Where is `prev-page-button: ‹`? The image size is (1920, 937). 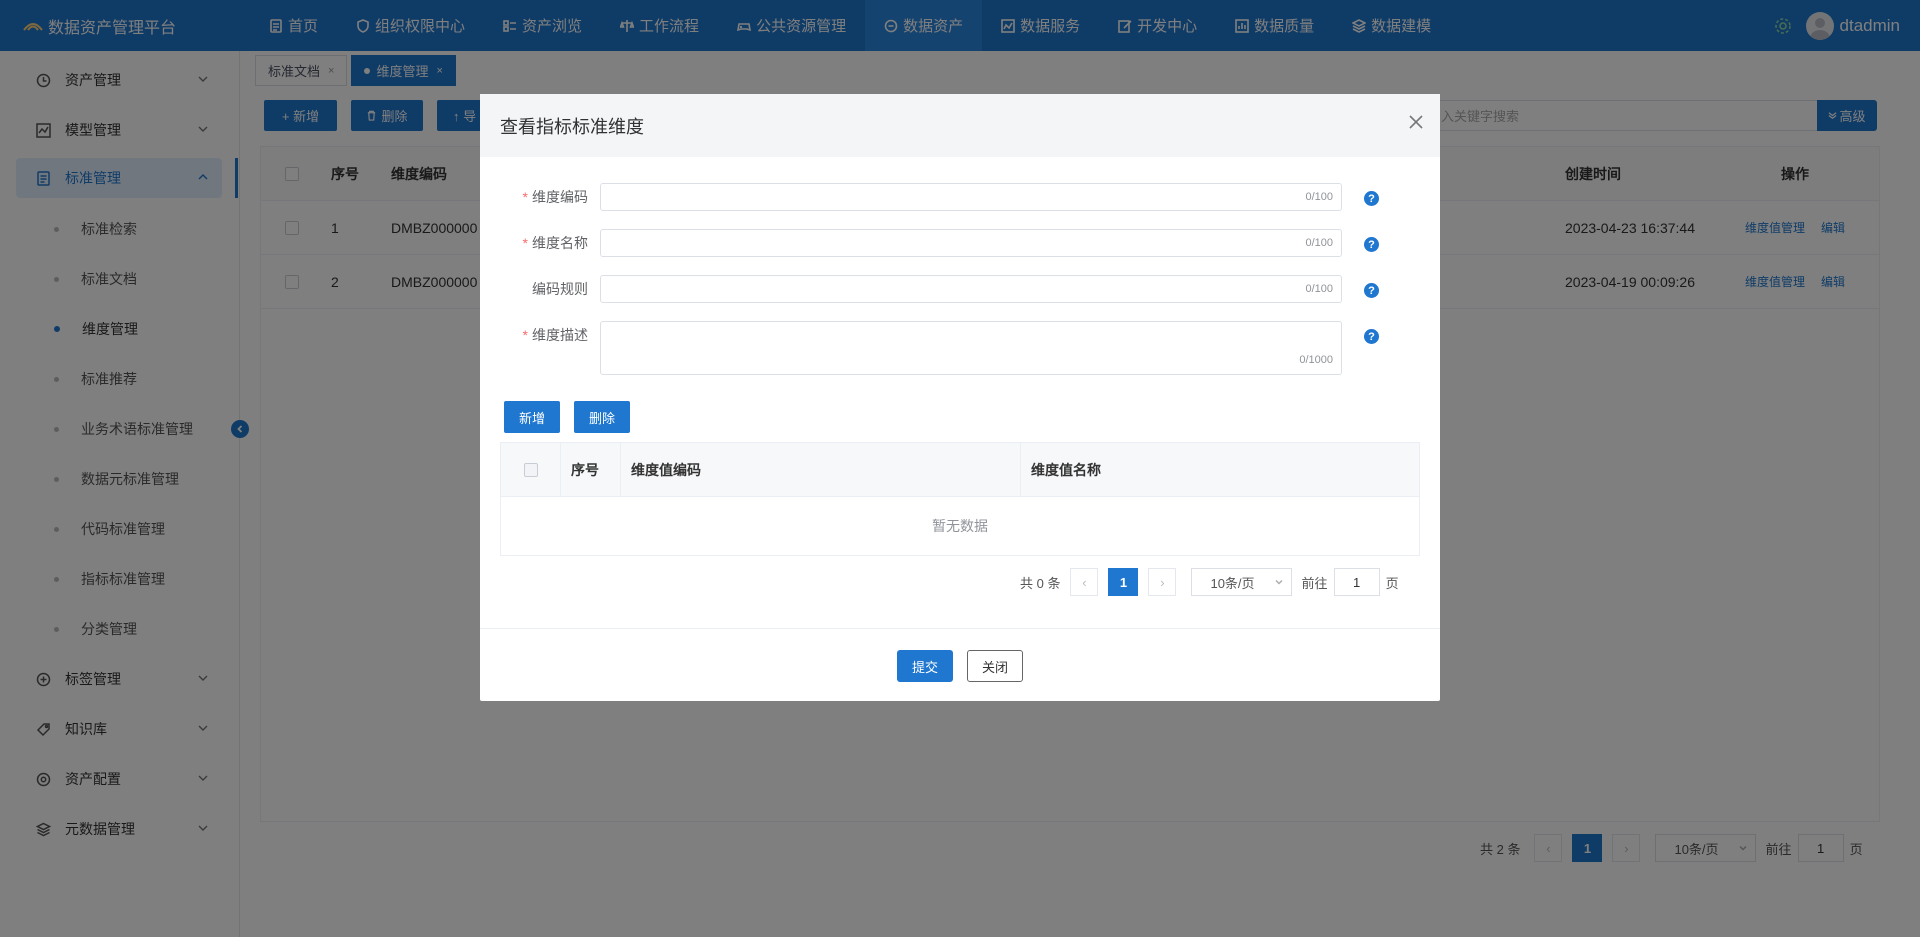
prev-page-button: ‹ is located at coordinates (1084, 582).